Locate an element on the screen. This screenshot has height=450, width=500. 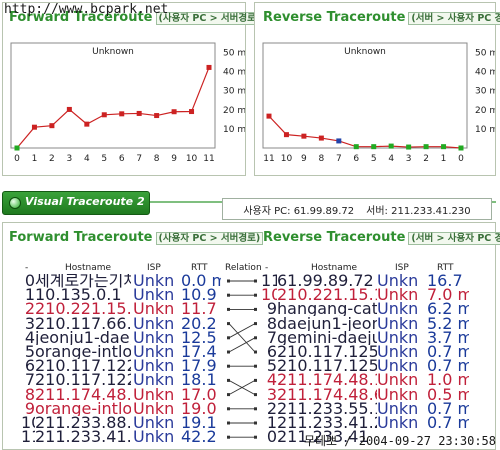
visual-traceroute-banner: Visual Traceroute 2 is located at coordinates (76, 203).